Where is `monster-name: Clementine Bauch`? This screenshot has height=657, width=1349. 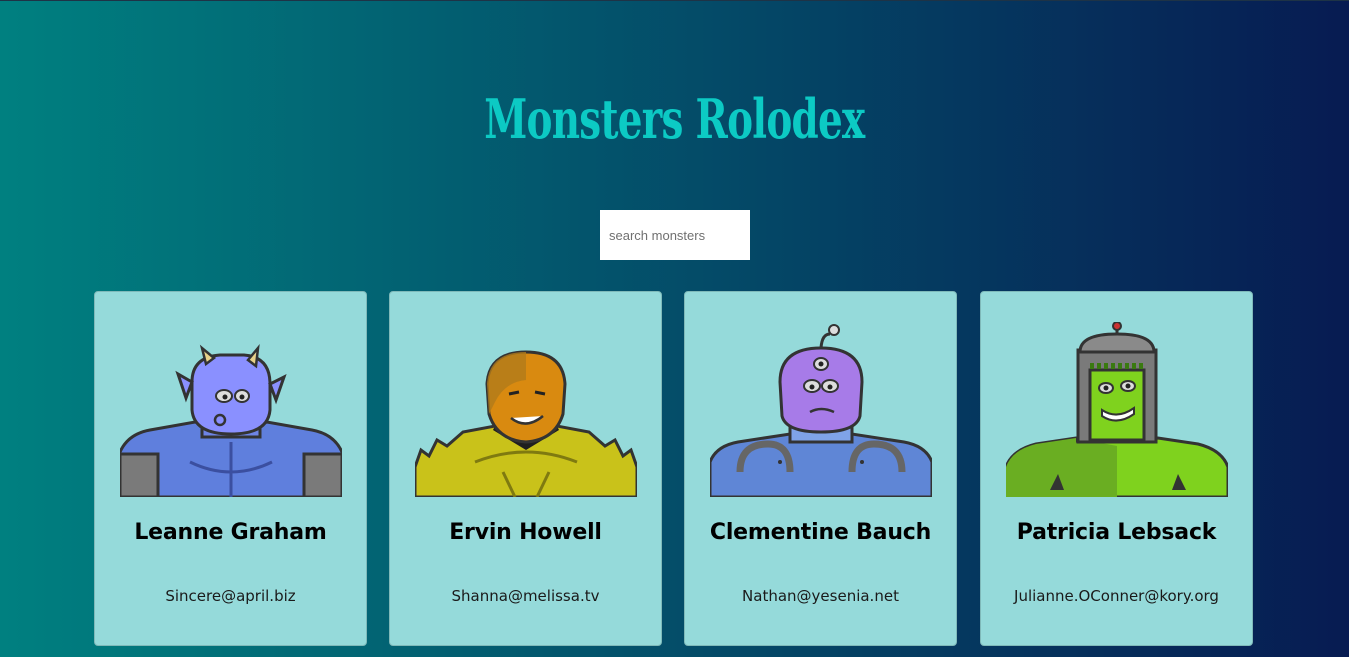 monster-name: Clementine Bauch is located at coordinates (820, 532).